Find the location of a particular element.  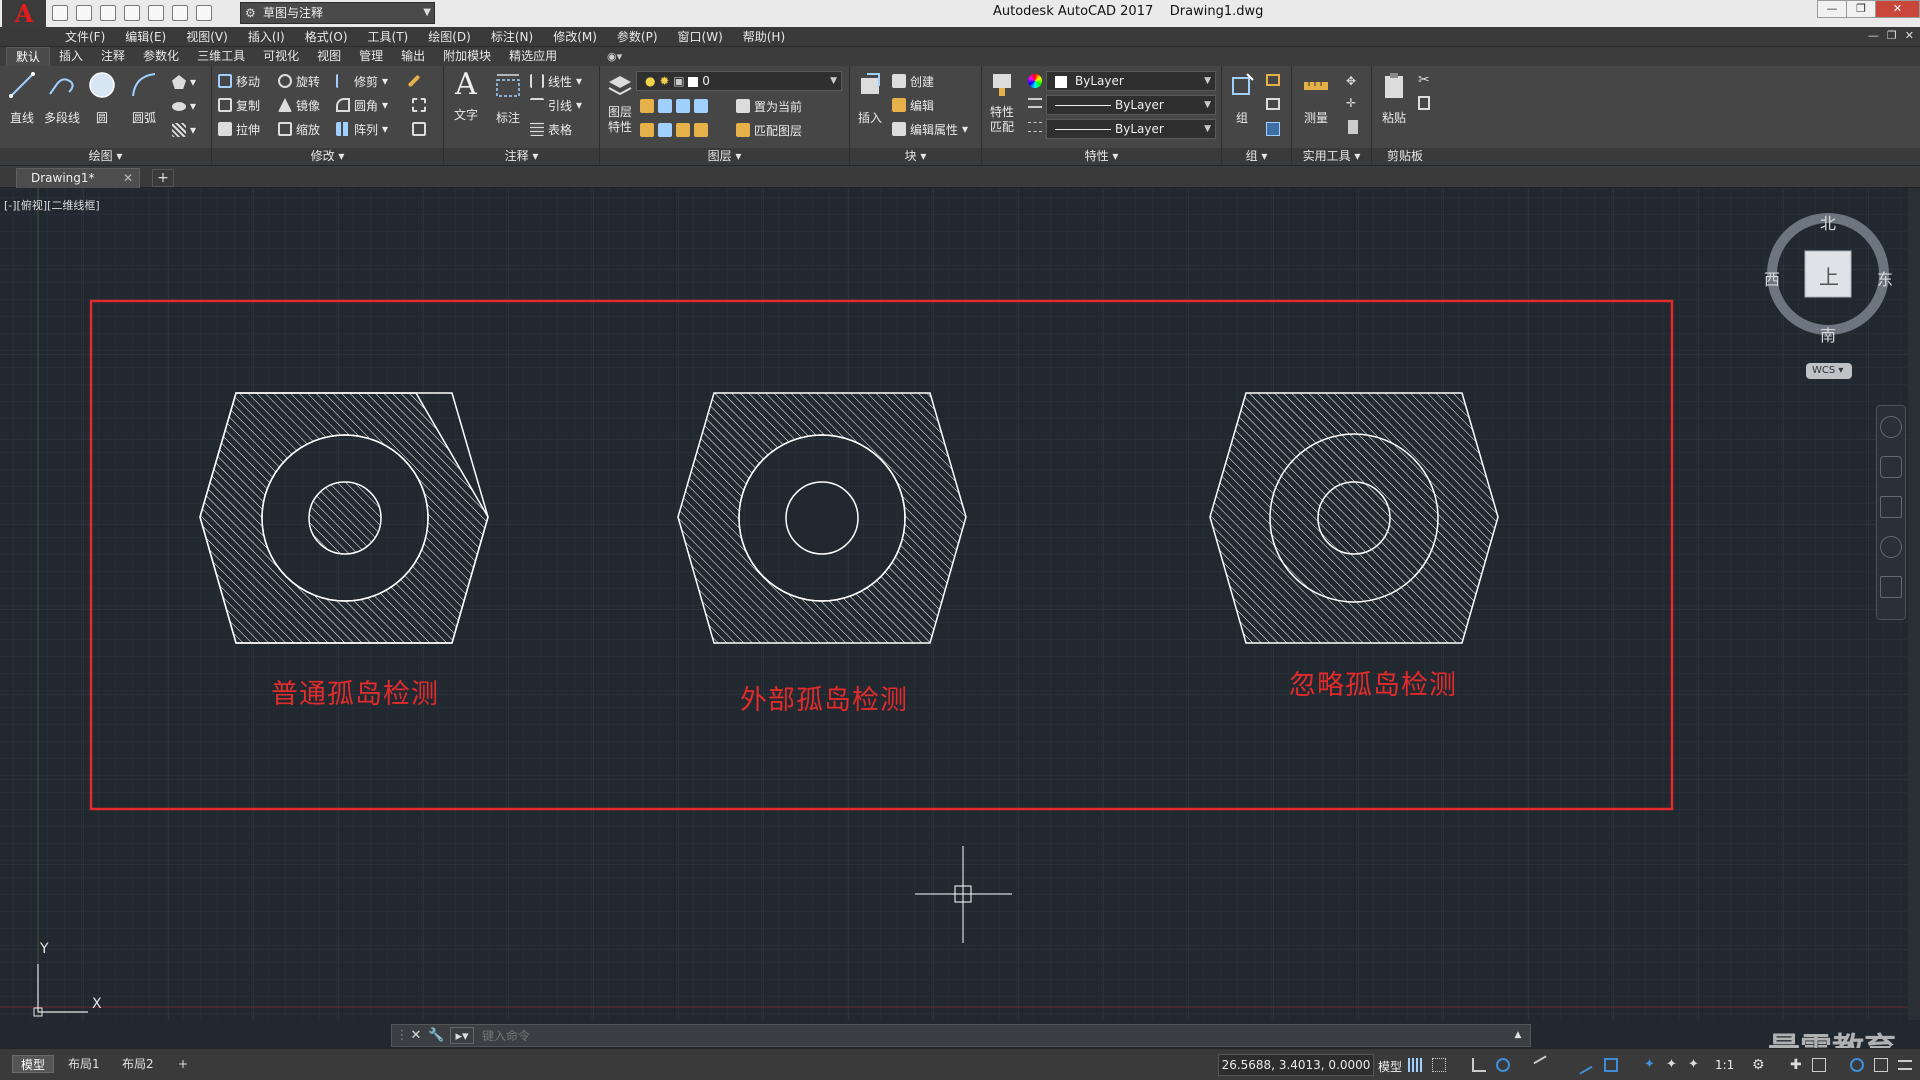

block-panel-title: 块 ▾ is located at coordinates (915, 156).